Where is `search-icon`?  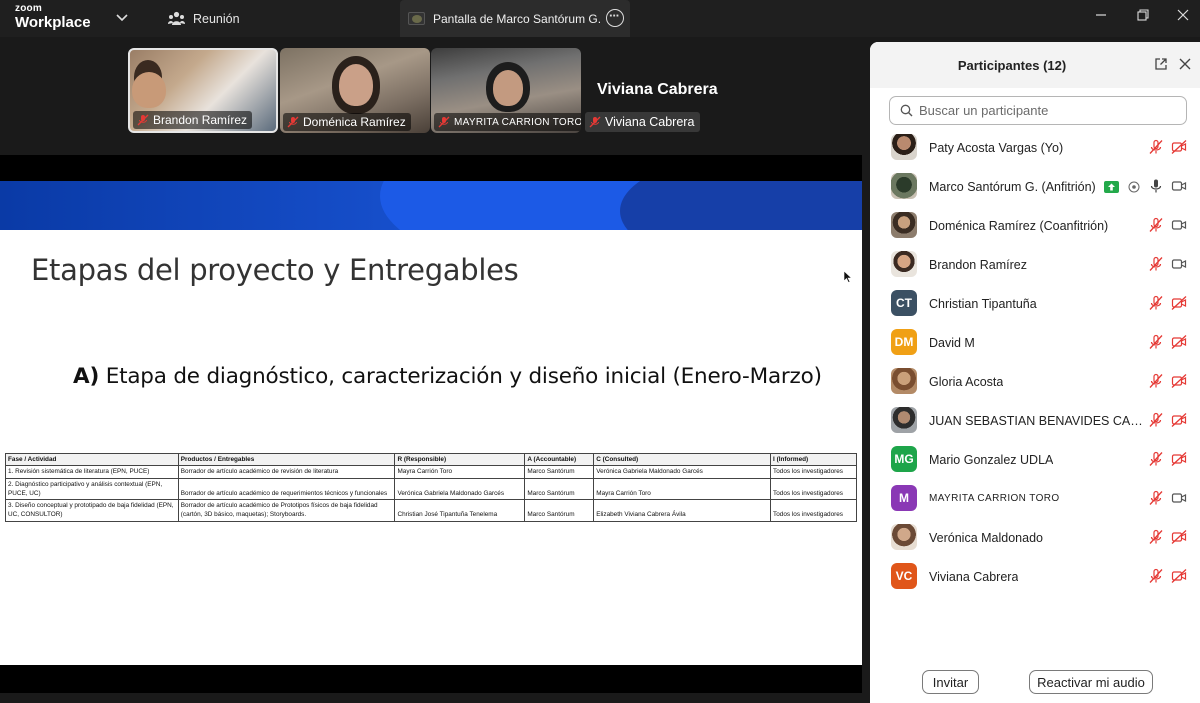 search-icon is located at coordinates (906, 110).